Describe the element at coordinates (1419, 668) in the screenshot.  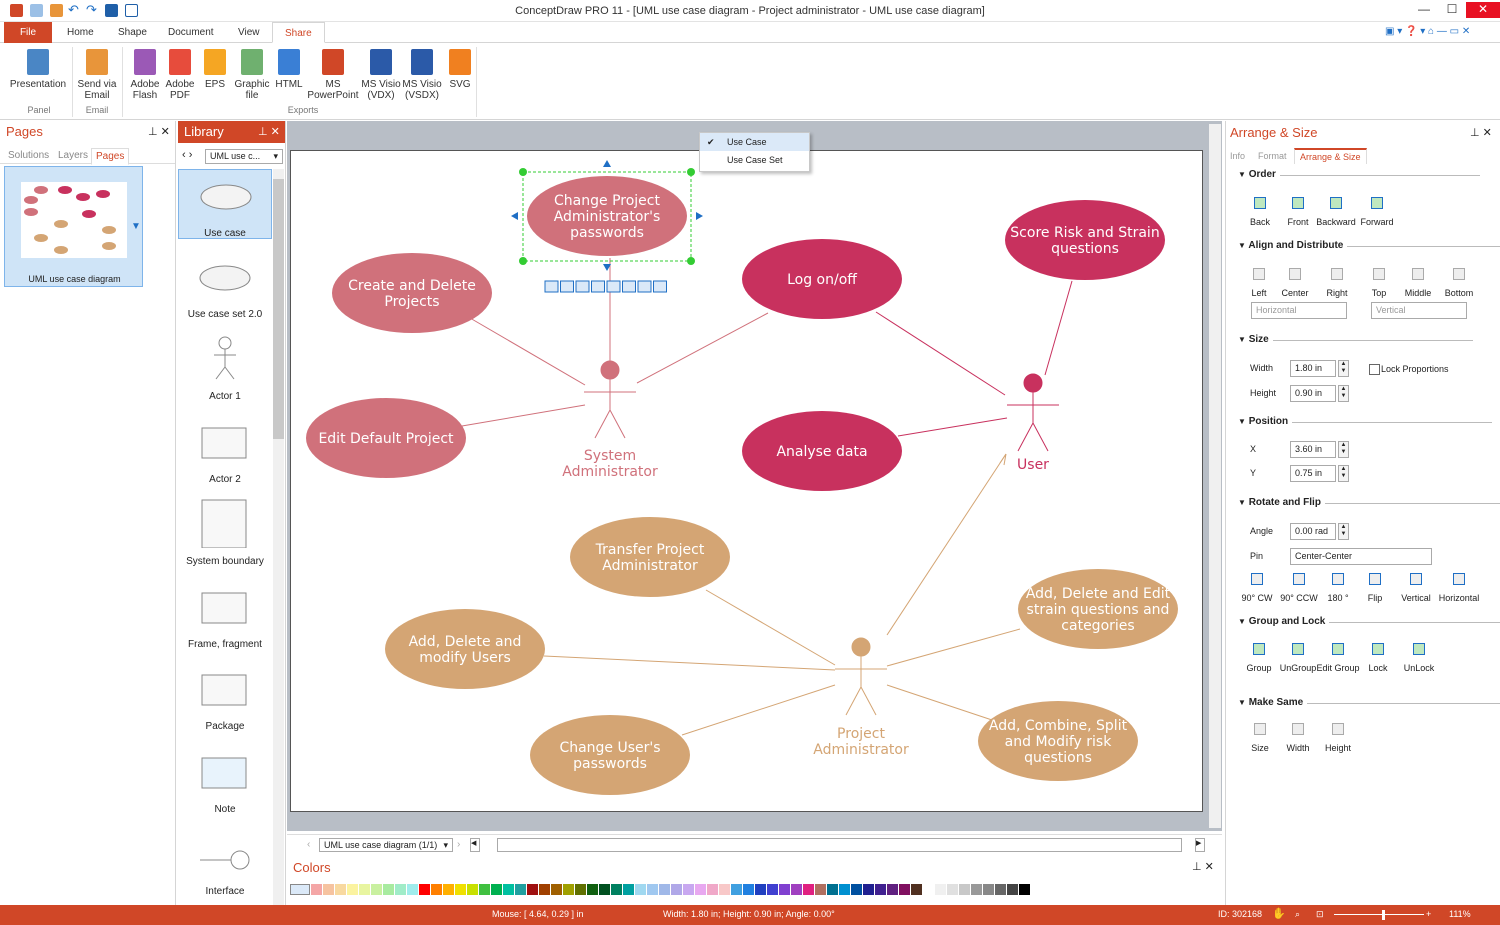
I see `button-label: UnLock` at that location.